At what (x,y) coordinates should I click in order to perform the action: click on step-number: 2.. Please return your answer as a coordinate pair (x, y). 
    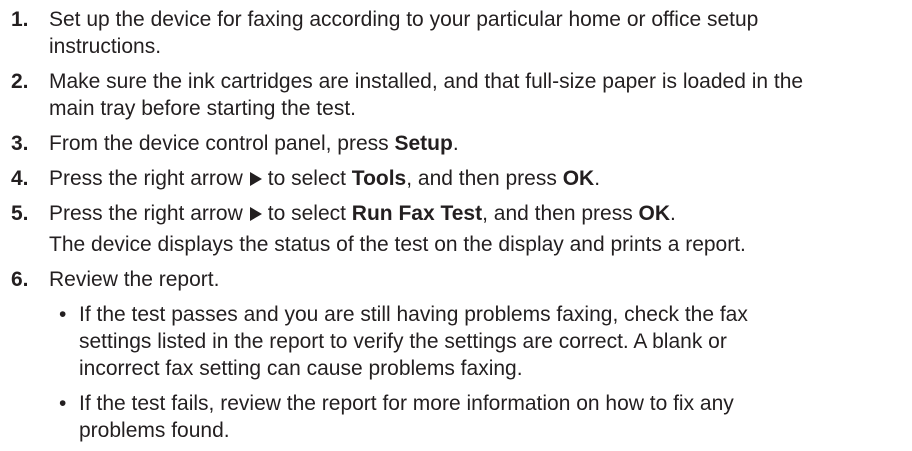
    Looking at the image, I should click on (20, 81).